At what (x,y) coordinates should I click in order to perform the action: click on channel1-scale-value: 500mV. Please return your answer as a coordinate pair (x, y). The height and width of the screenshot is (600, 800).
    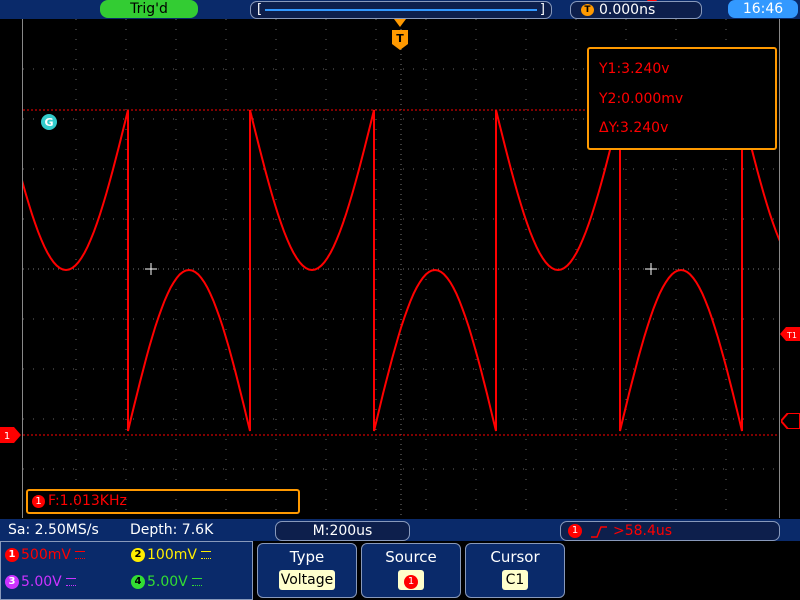
    Looking at the image, I should click on (46, 555).